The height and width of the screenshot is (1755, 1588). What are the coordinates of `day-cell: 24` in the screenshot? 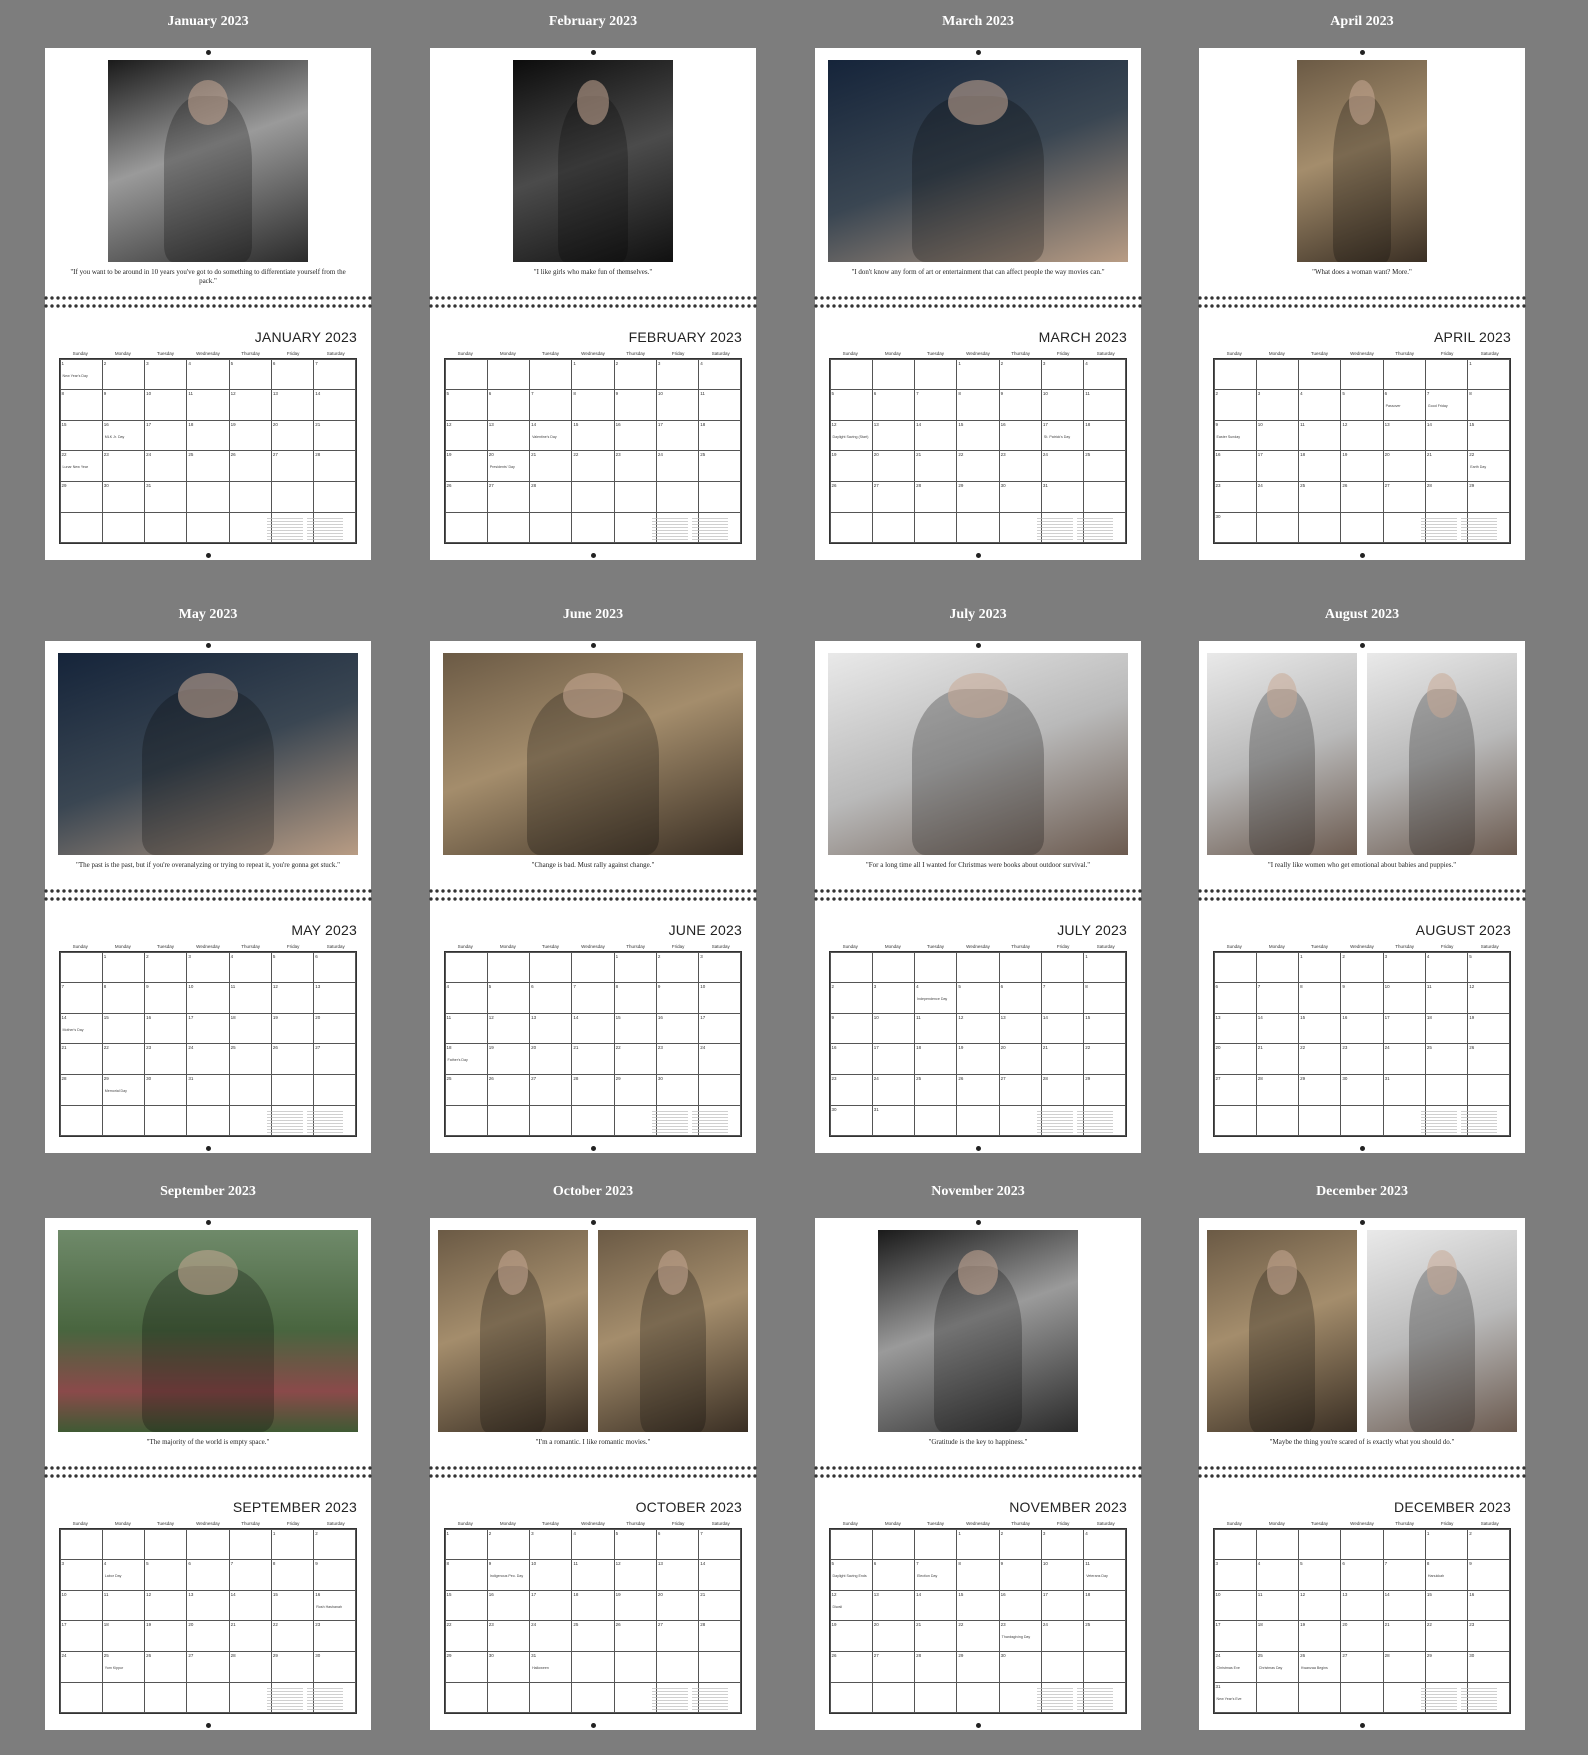 It's located at (208, 1059).